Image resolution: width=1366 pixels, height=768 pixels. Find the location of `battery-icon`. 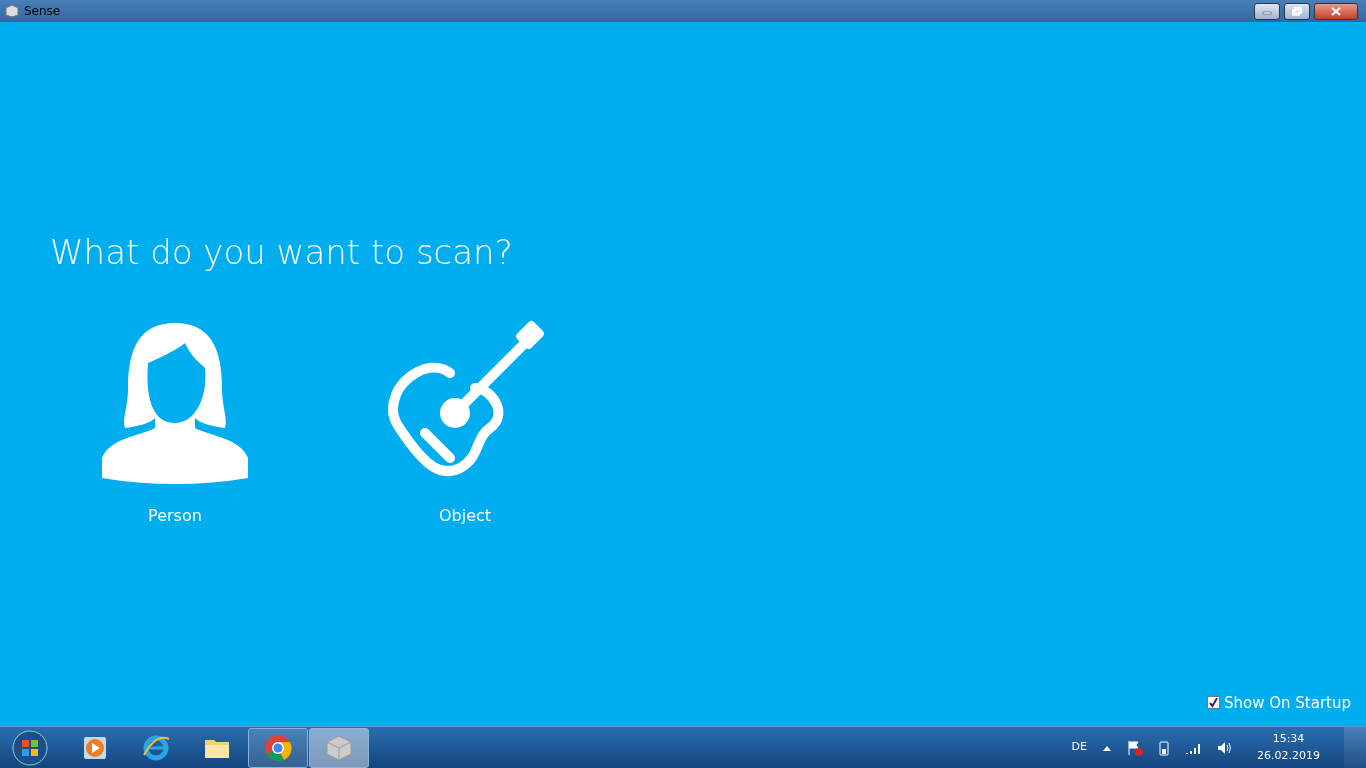

battery-icon is located at coordinates (1164, 747).